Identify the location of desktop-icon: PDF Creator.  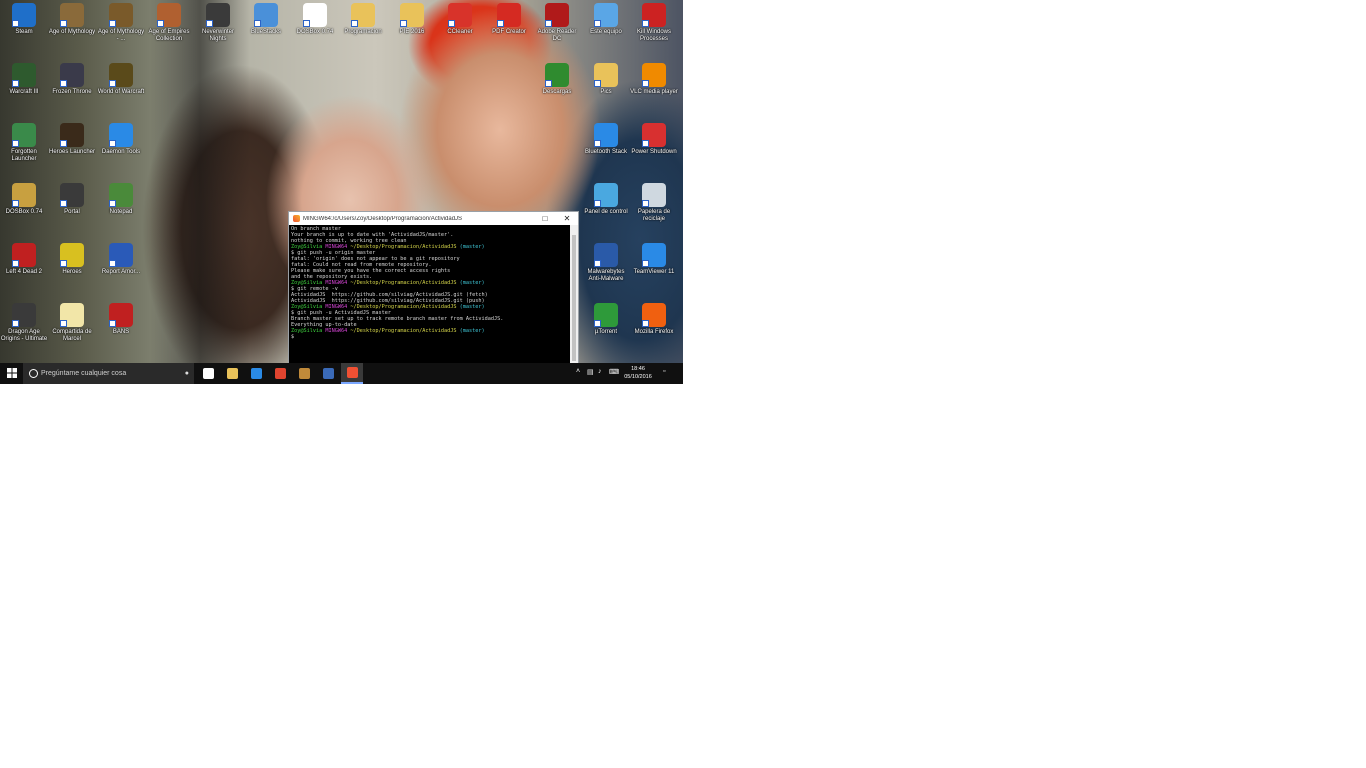
(509, 19).